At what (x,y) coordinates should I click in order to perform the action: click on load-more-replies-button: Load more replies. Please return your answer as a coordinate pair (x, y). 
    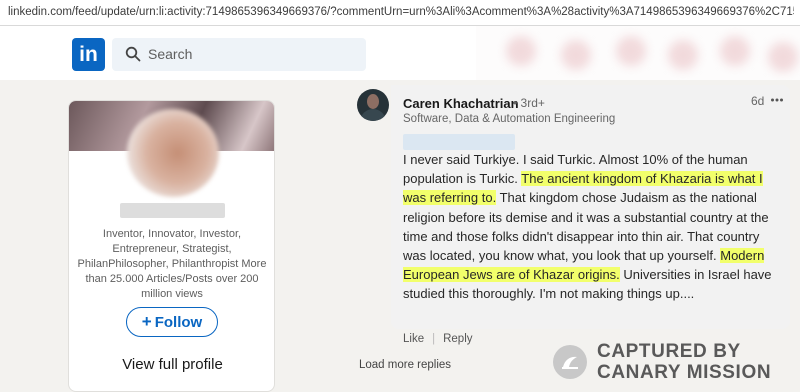
    Looking at the image, I should click on (405, 365).